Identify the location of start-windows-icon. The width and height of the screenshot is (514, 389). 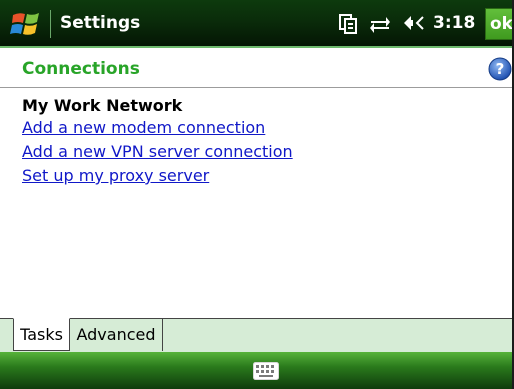
(26, 24).